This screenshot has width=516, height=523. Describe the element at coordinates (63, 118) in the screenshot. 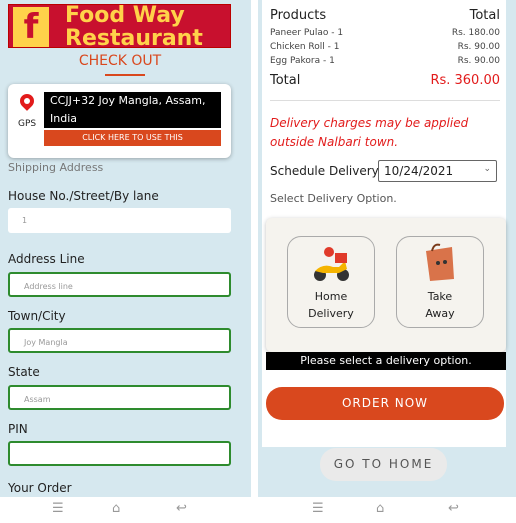

I see `gps-address-line2: India` at that location.